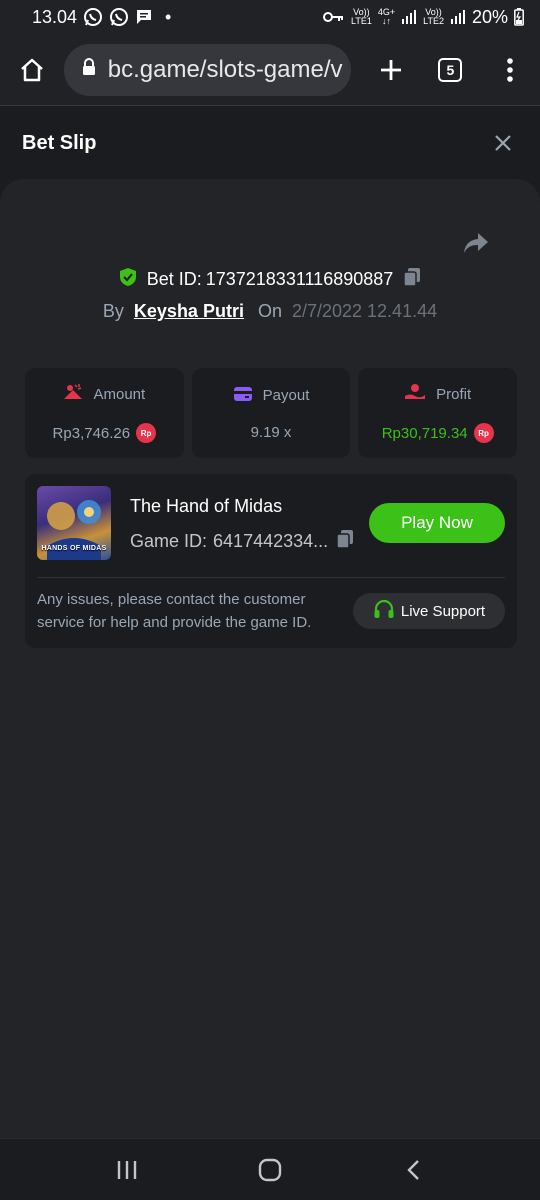  I want to click on share-icon, so click(476, 243).